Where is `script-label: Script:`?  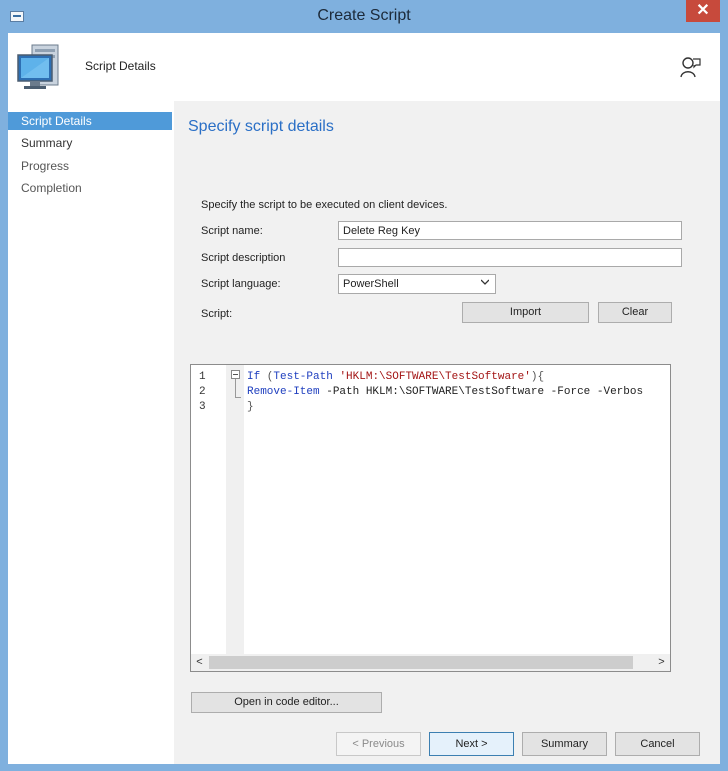 script-label: Script: is located at coordinates (217, 314).